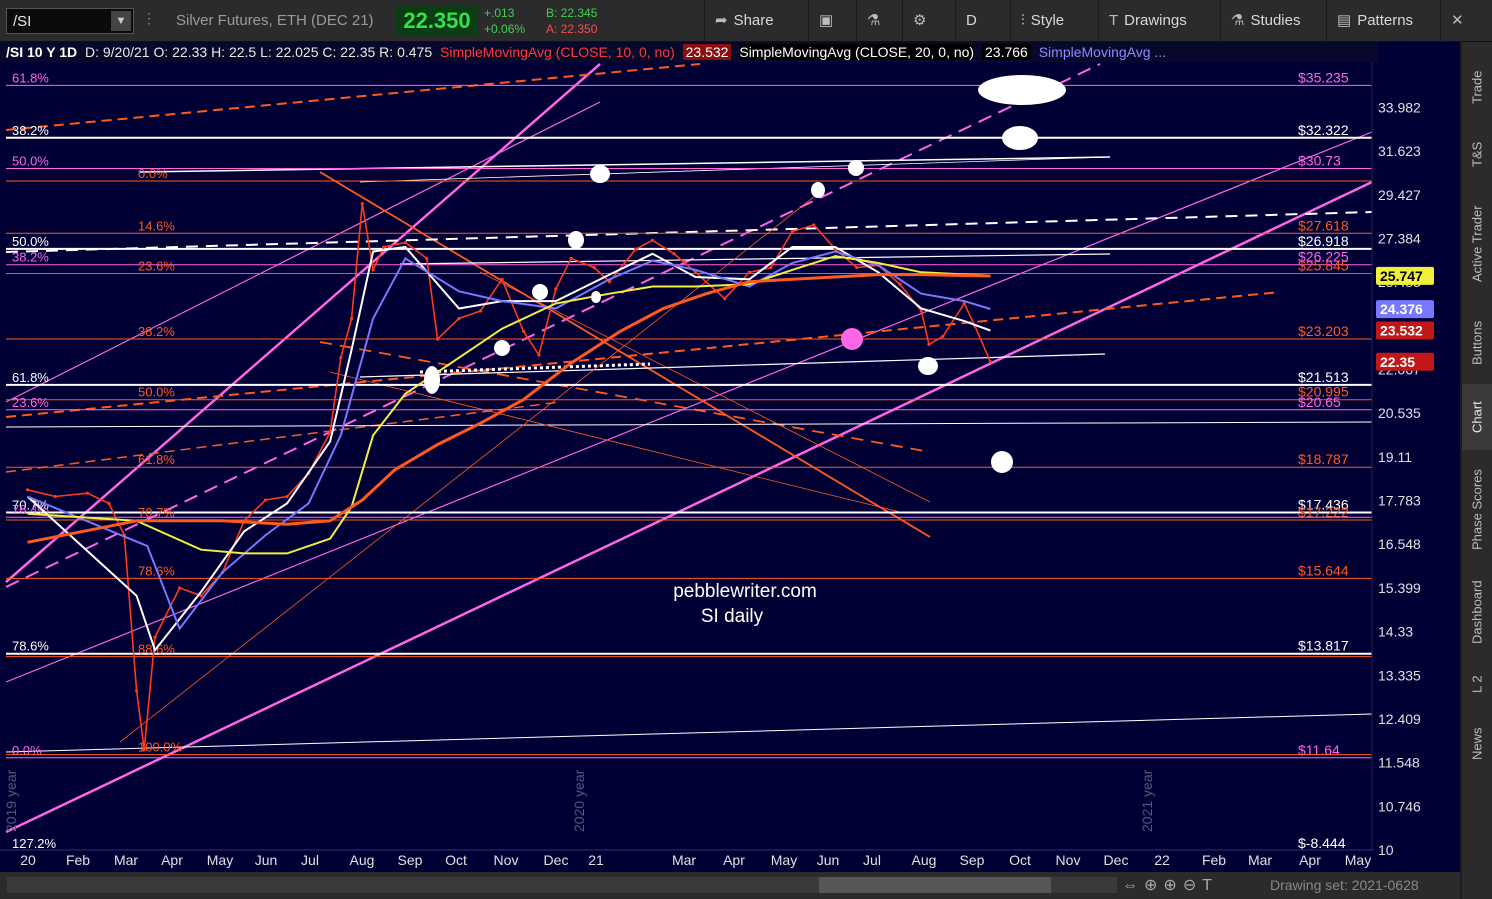 Image resolution: width=1492 pixels, height=899 pixels. What do you see at coordinates (827, 21) in the screenshot?
I see `chart-settings-button: ▣` at bounding box center [827, 21].